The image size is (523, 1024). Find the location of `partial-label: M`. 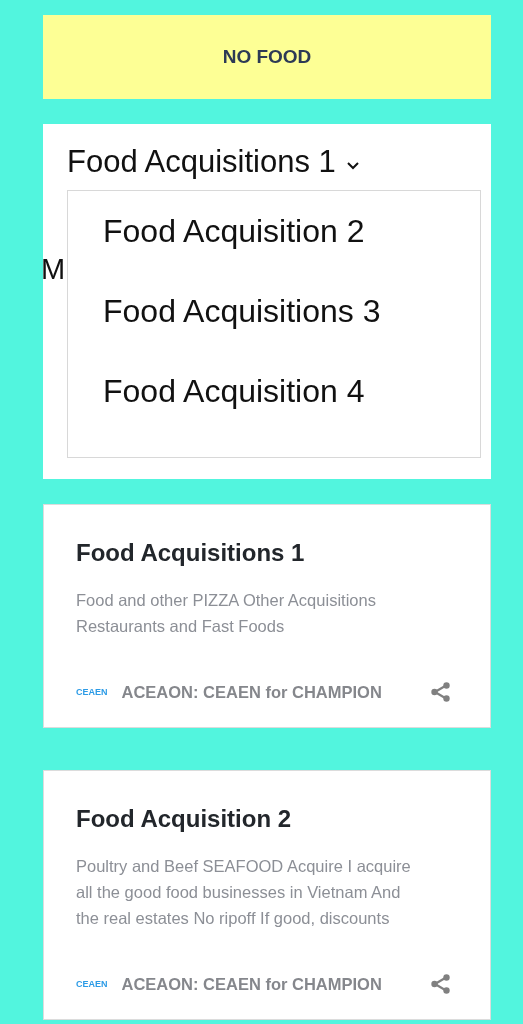

partial-label: M is located at coordinates (53, 269).